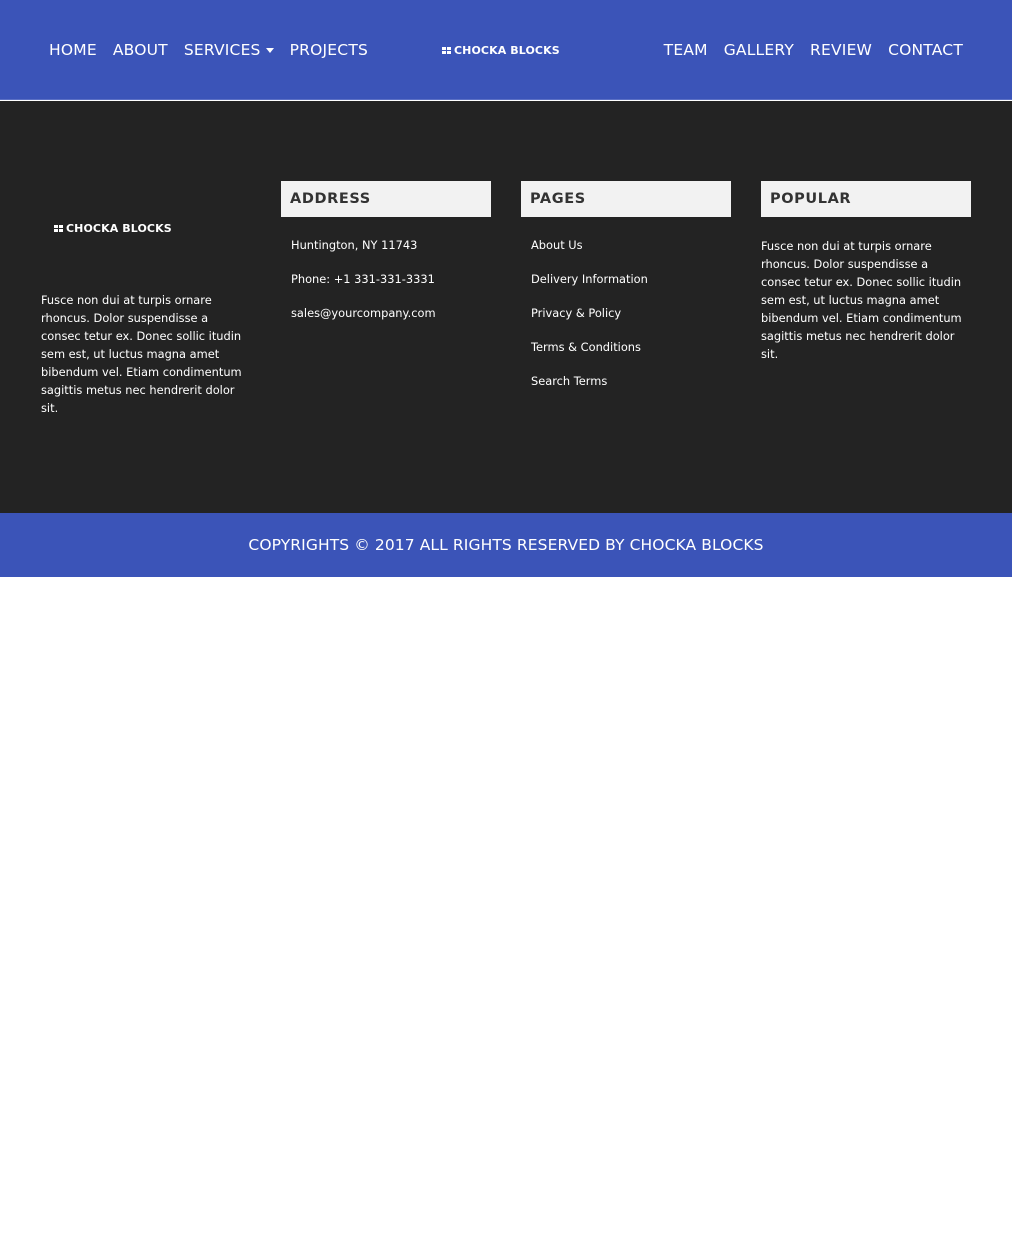  Describe the element at coordinates (73, 50) in the screenshot. I see `nav-home-link: HOME` at that location.